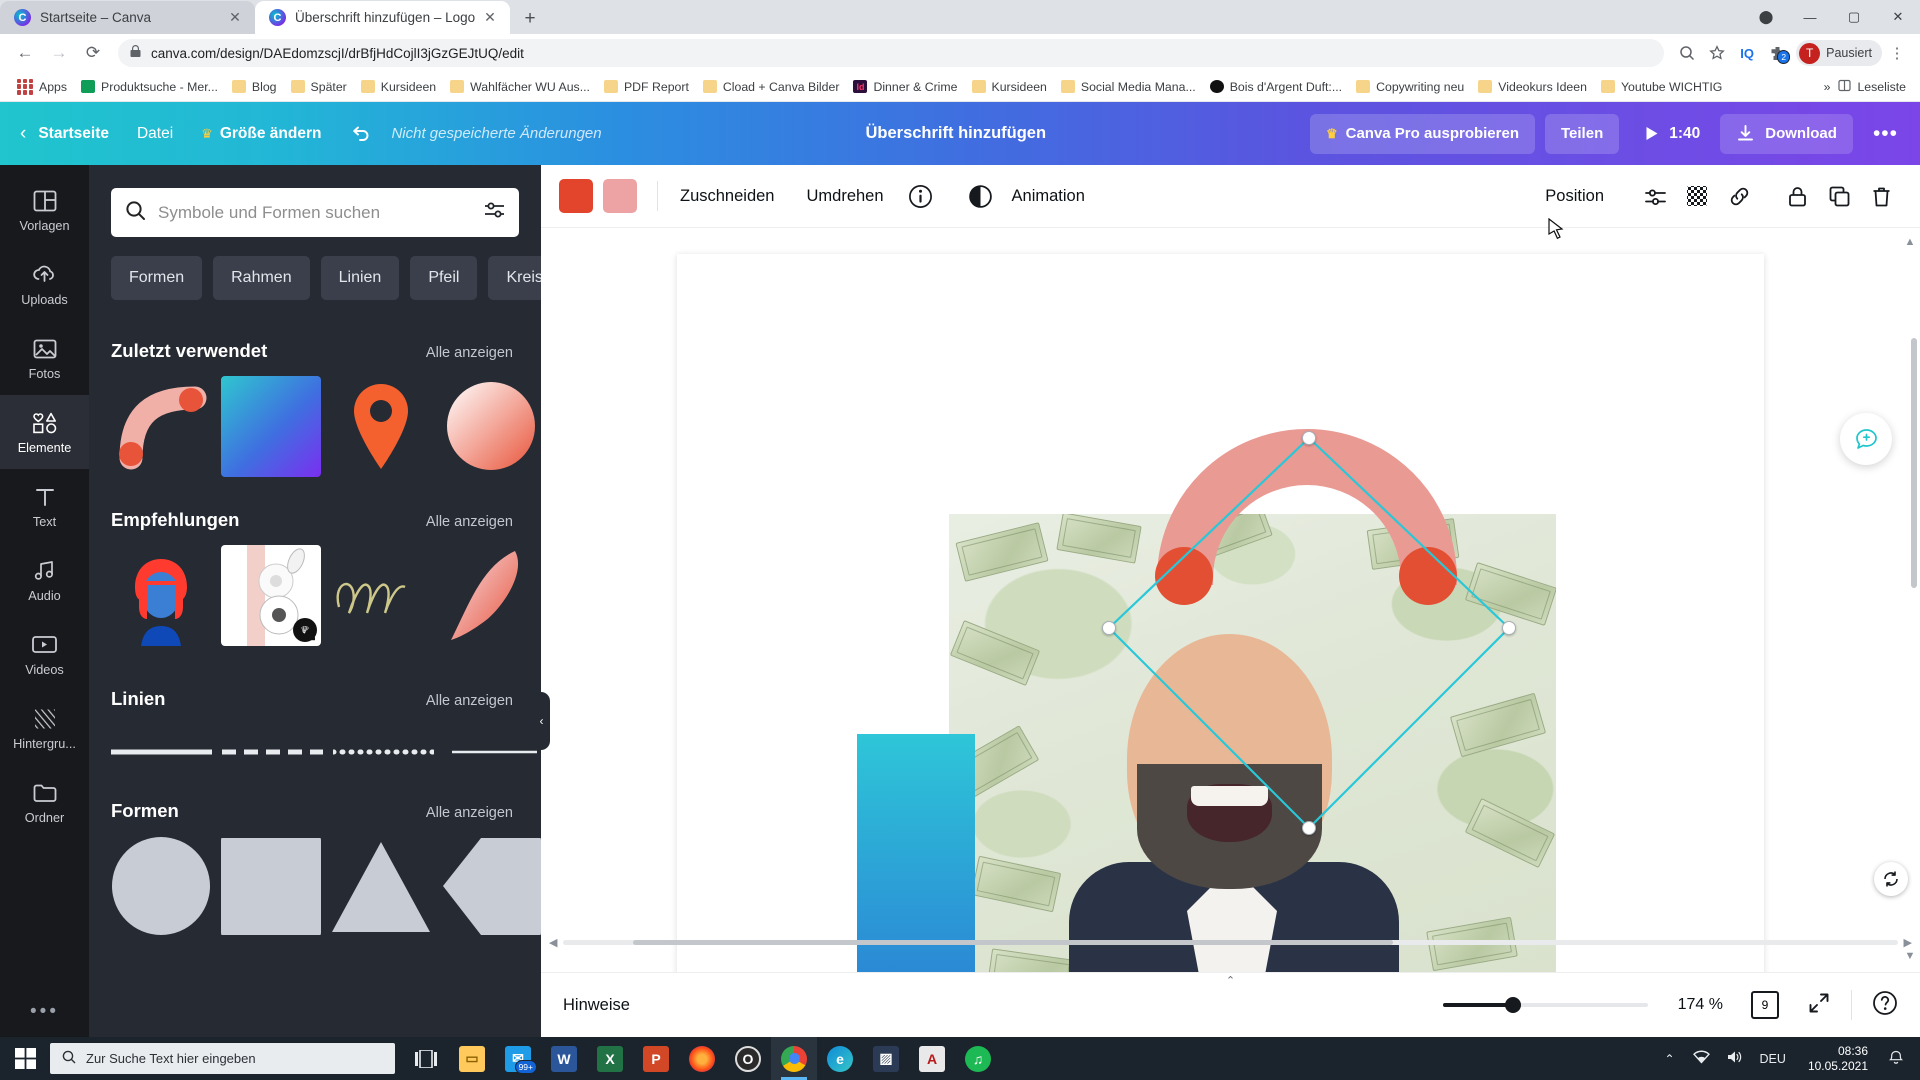 This screenshot has width=1920, height=1080. Describe the element at coordinates (1306, 517) in the screenshot. I see `arc-shape-element` at that location.